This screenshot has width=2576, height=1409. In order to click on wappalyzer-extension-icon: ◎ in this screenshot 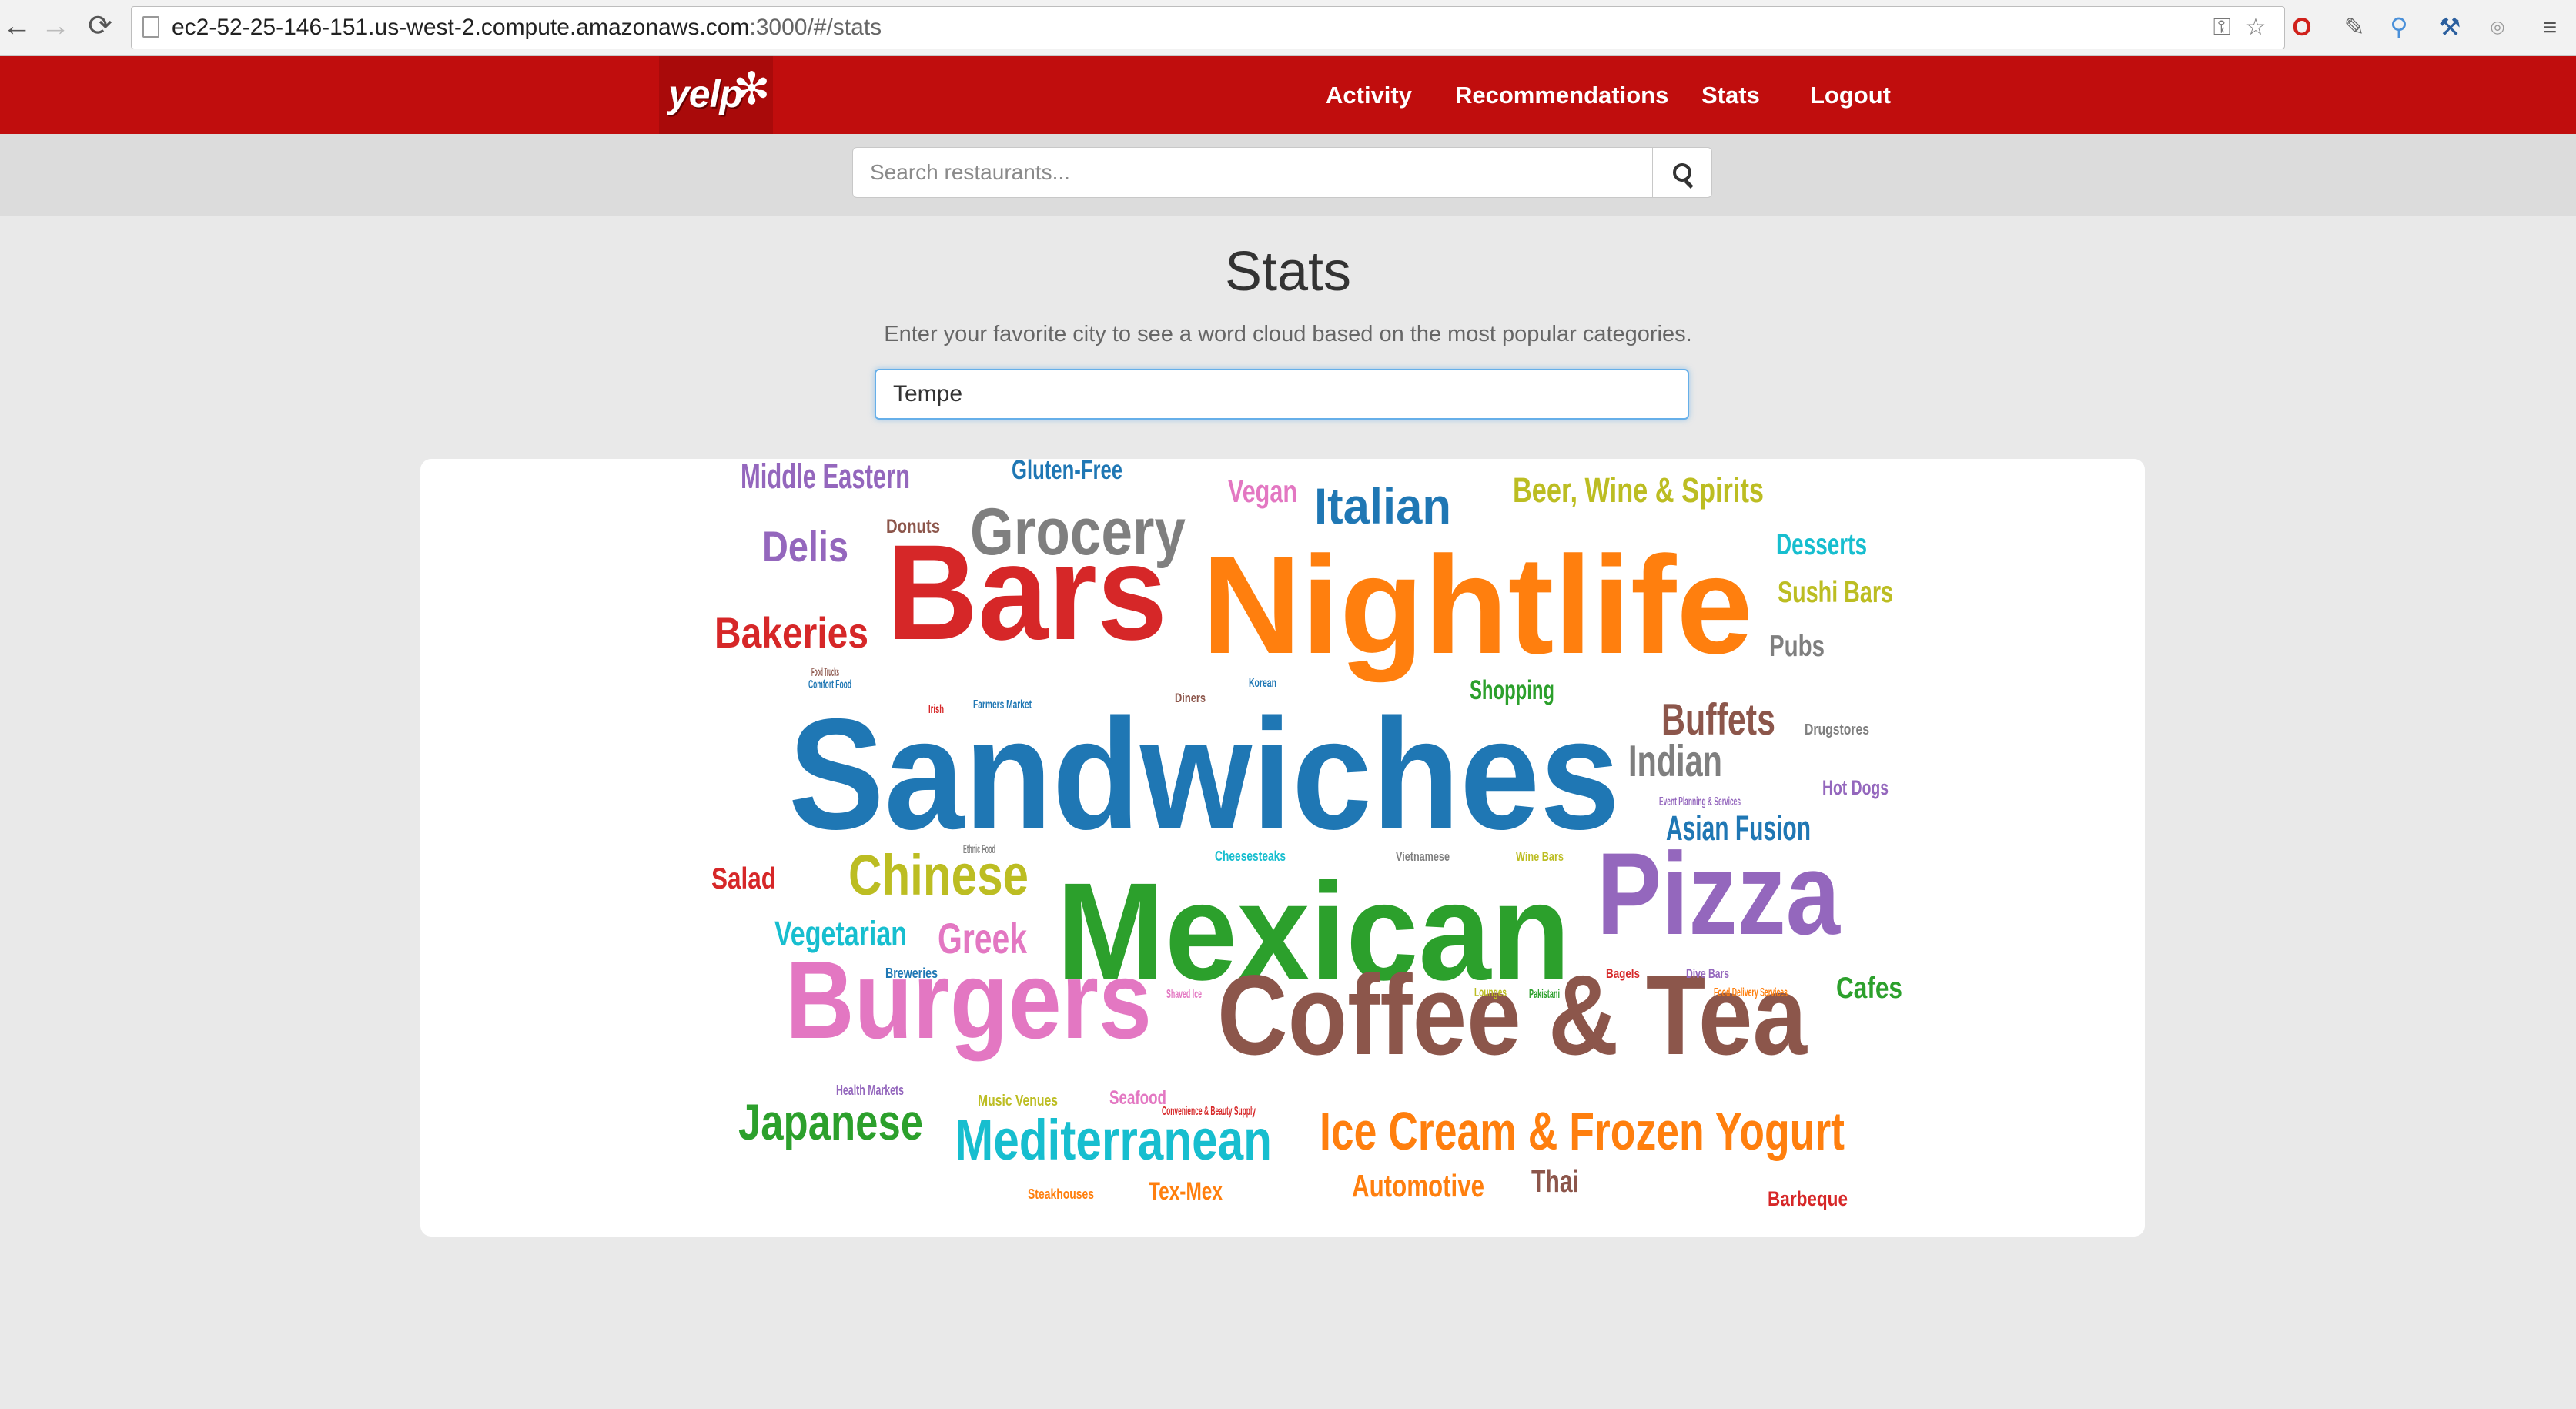, I will do `click(2498, 27)`.